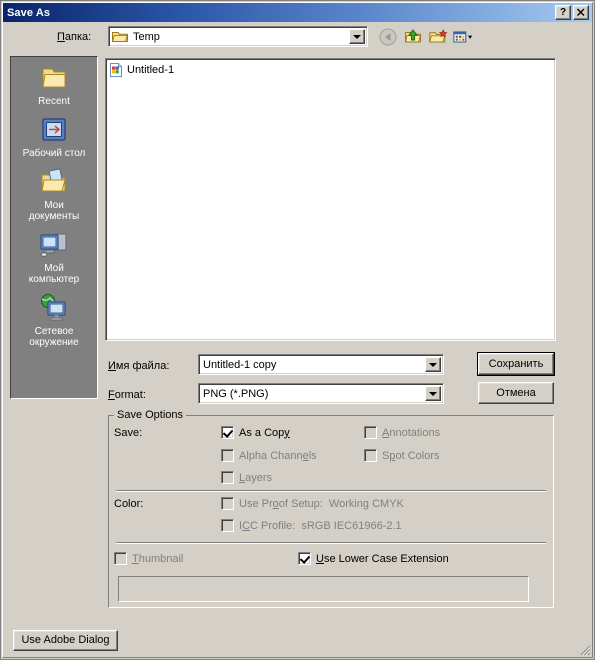  I want to click on checkbox-as-a-copy: As a Copy, so click(255, 432).